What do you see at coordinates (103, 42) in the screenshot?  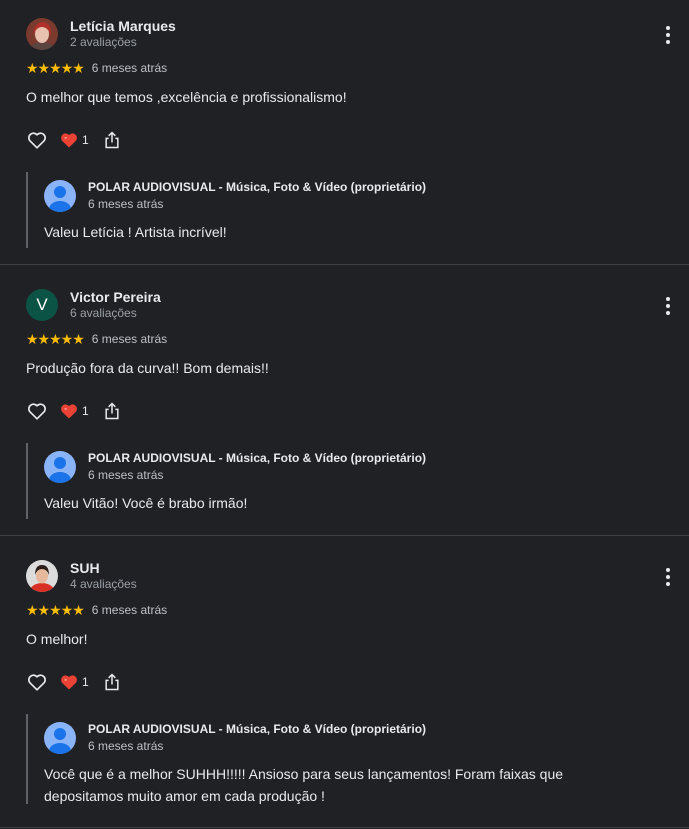 I see `review-author-count: 2 avaliações` at bounding box center [103, 42].